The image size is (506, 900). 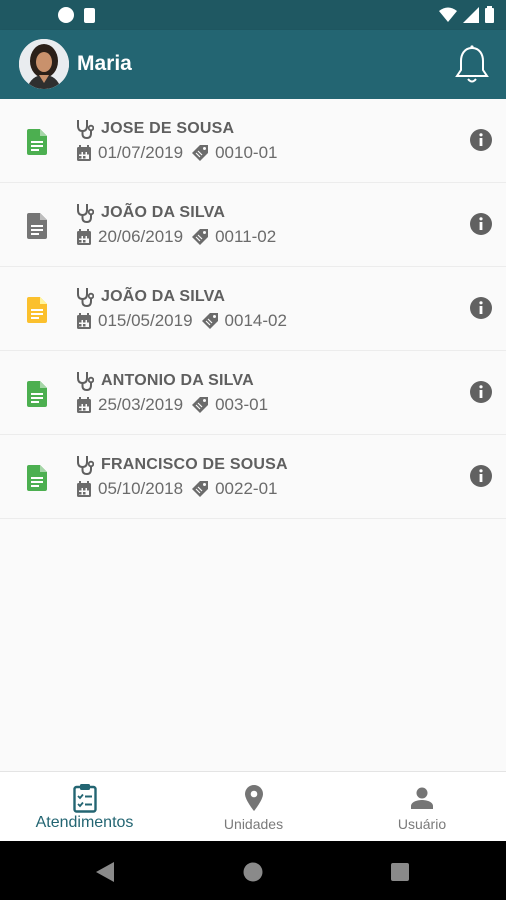 What do you see at coordinates (253, 798) in the screenshot?
I see `map-pin-icon` at bounding box center [253, 798].